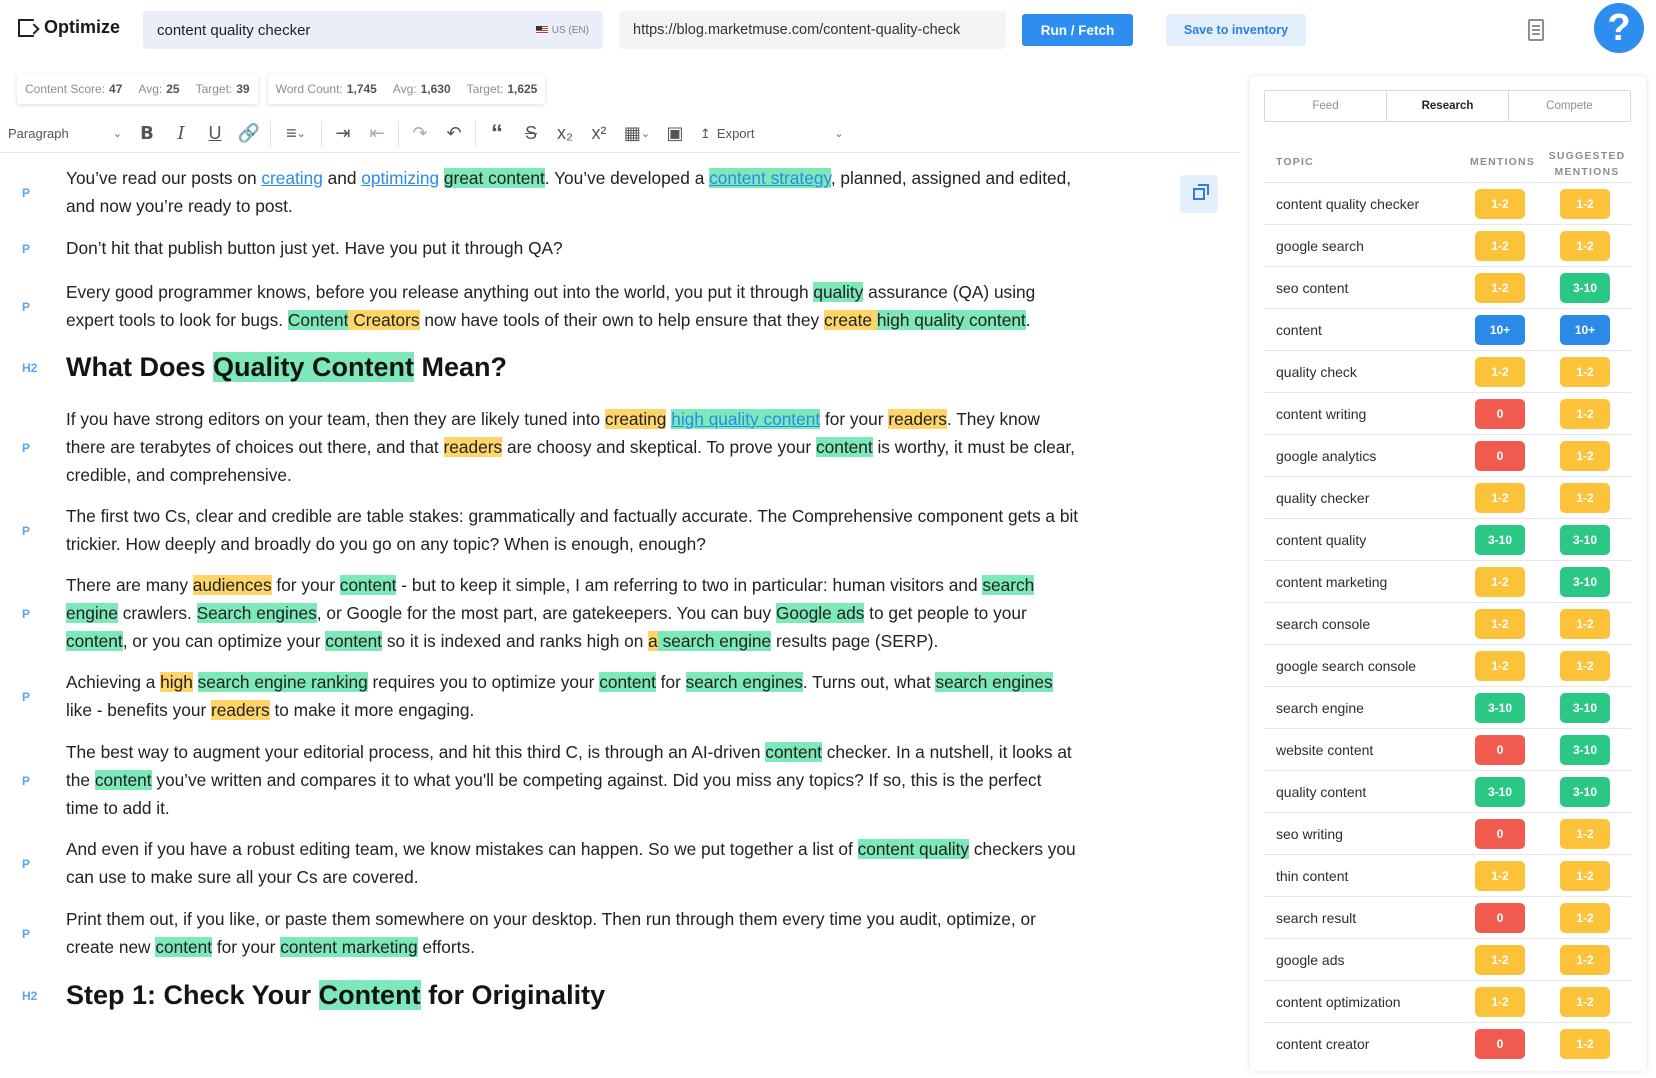 This screenshot has height=1078, width=1656. Describe the element at coordinates (373, 30) in the screenshot. I see `keyword-input: content quality checker US (EN)` at that location.